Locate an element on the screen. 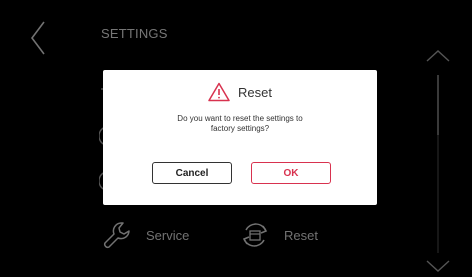 The width and height of the screenshot is (472, 277). dialog-message-line: factory settings? is located at coordinates (240, 128).